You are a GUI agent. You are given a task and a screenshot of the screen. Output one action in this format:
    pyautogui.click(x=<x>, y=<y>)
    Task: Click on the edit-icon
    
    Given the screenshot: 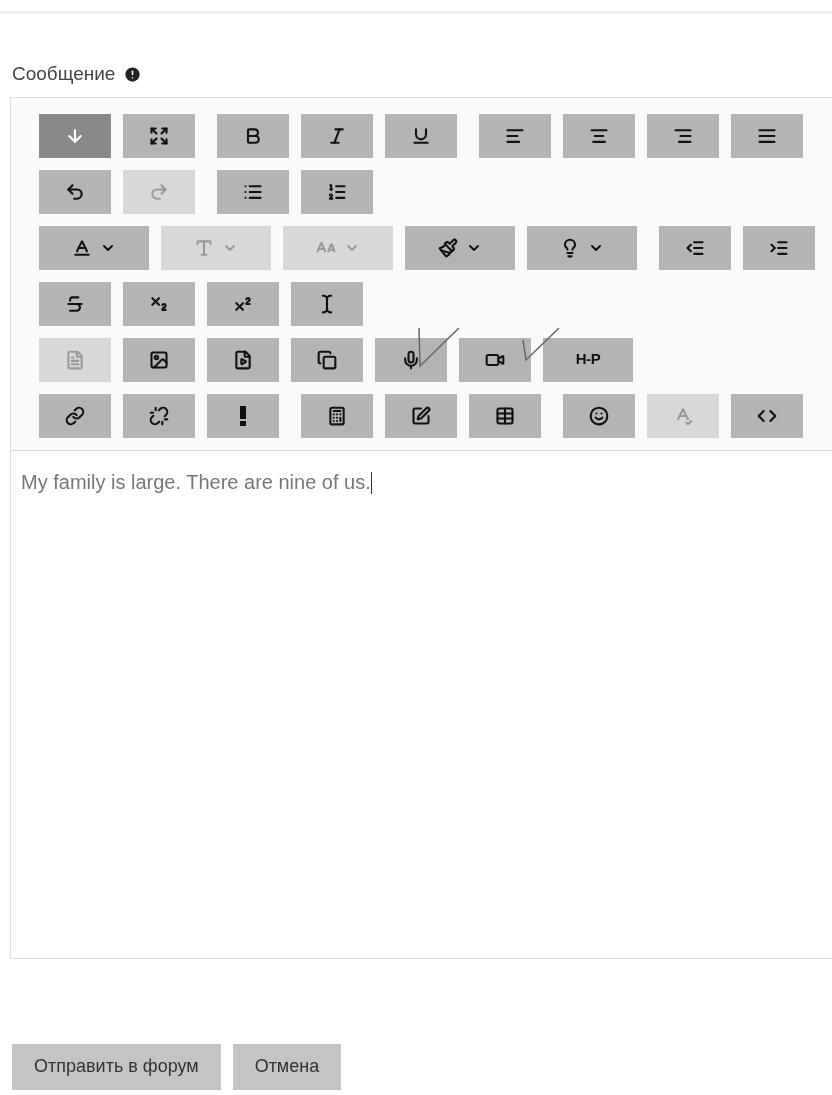 What is the action you would take?
    pyautogui.click(x=421, y=415)
    